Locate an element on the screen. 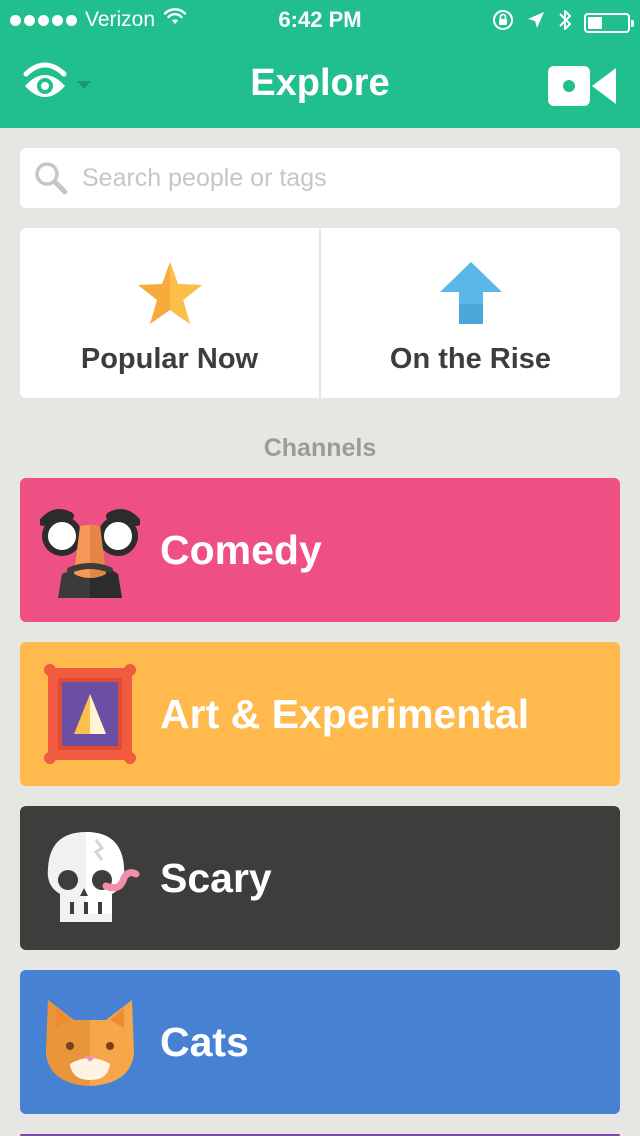  on-the-rise-button: On the Rise is located at coordinates (469, 313).